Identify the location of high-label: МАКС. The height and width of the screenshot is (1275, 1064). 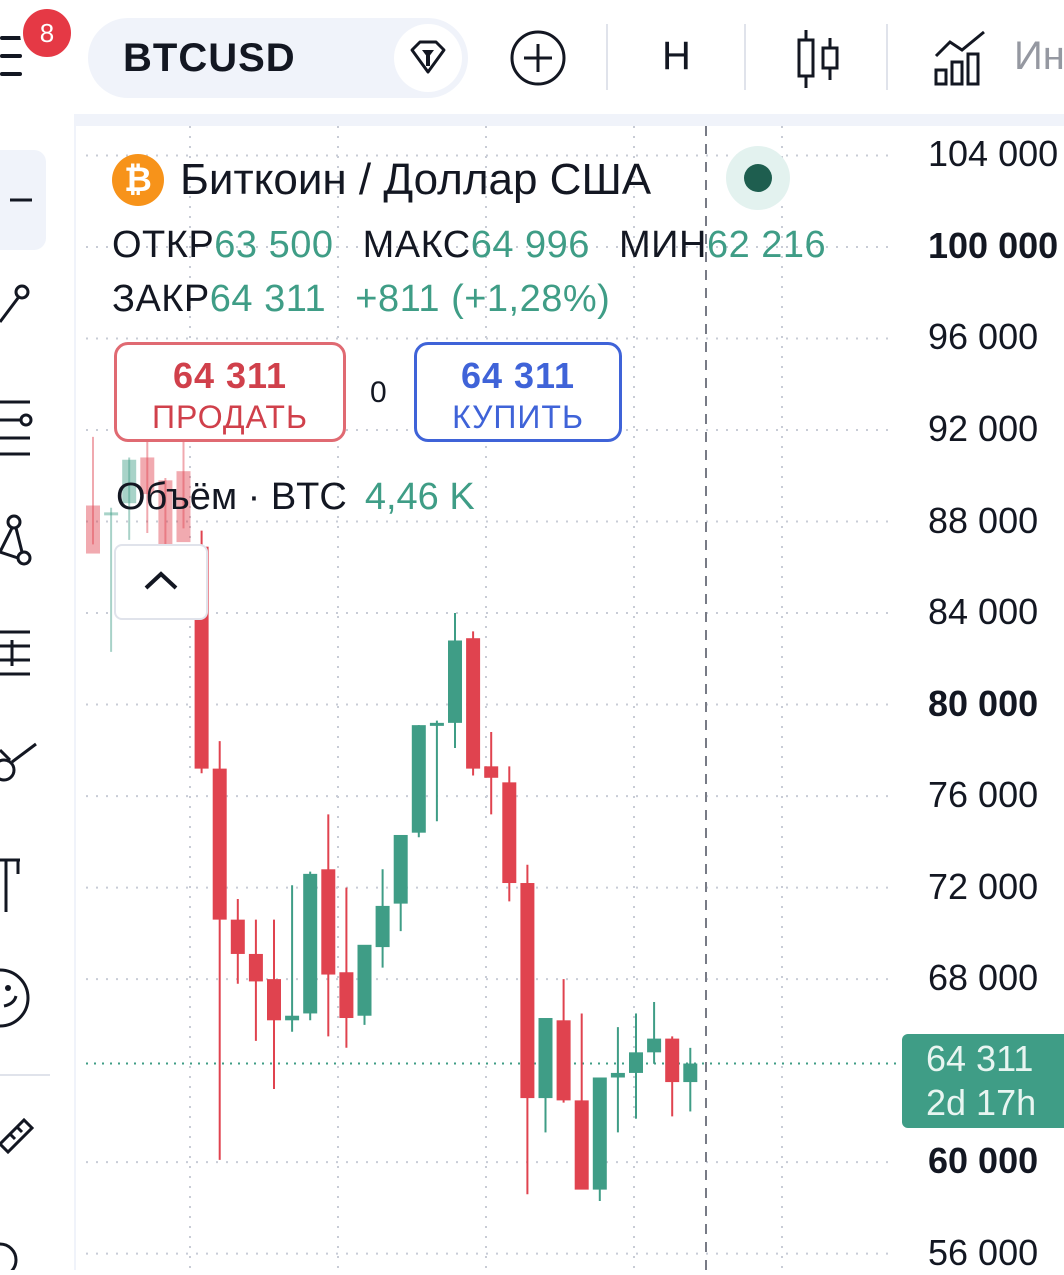
(416, 245).